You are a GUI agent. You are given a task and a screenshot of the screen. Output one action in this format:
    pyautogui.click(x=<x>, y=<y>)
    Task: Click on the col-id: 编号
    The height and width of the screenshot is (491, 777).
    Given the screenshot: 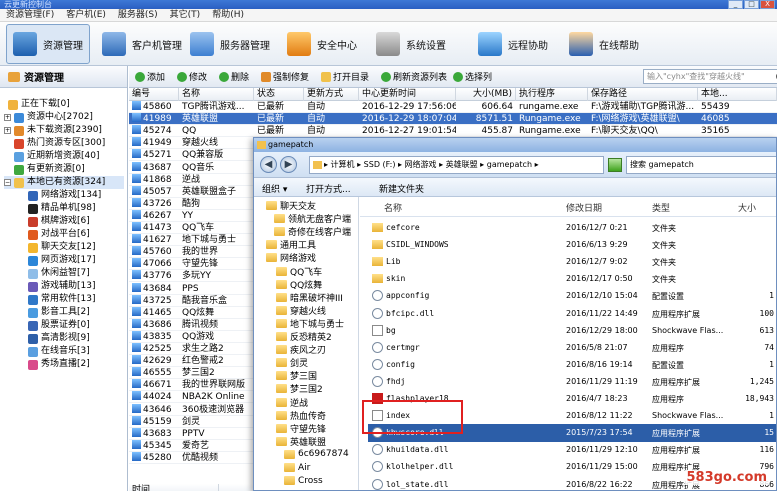 What is the action you would take?
    pyautogui.click(x=154, y=94)
    